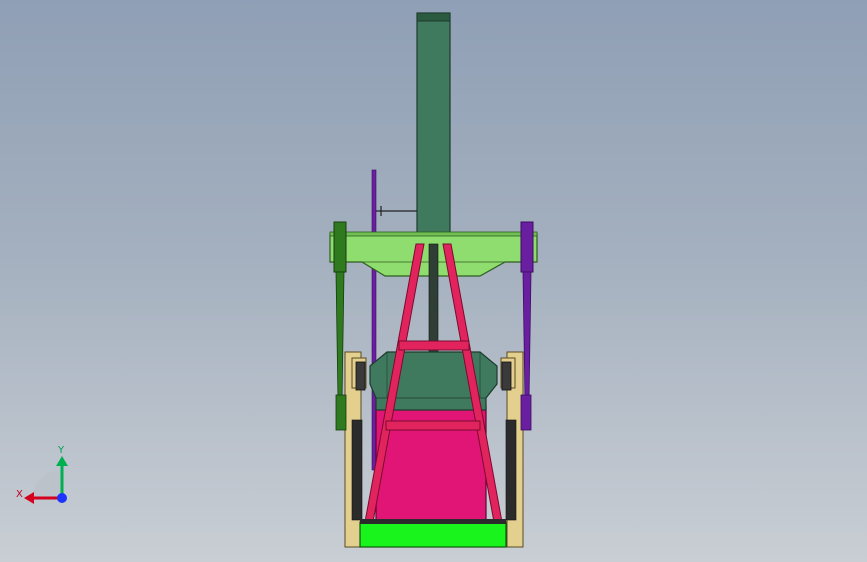 The height and width of the screenshot is (562, 867). I want to click on walking-beam, so click(433, 129).